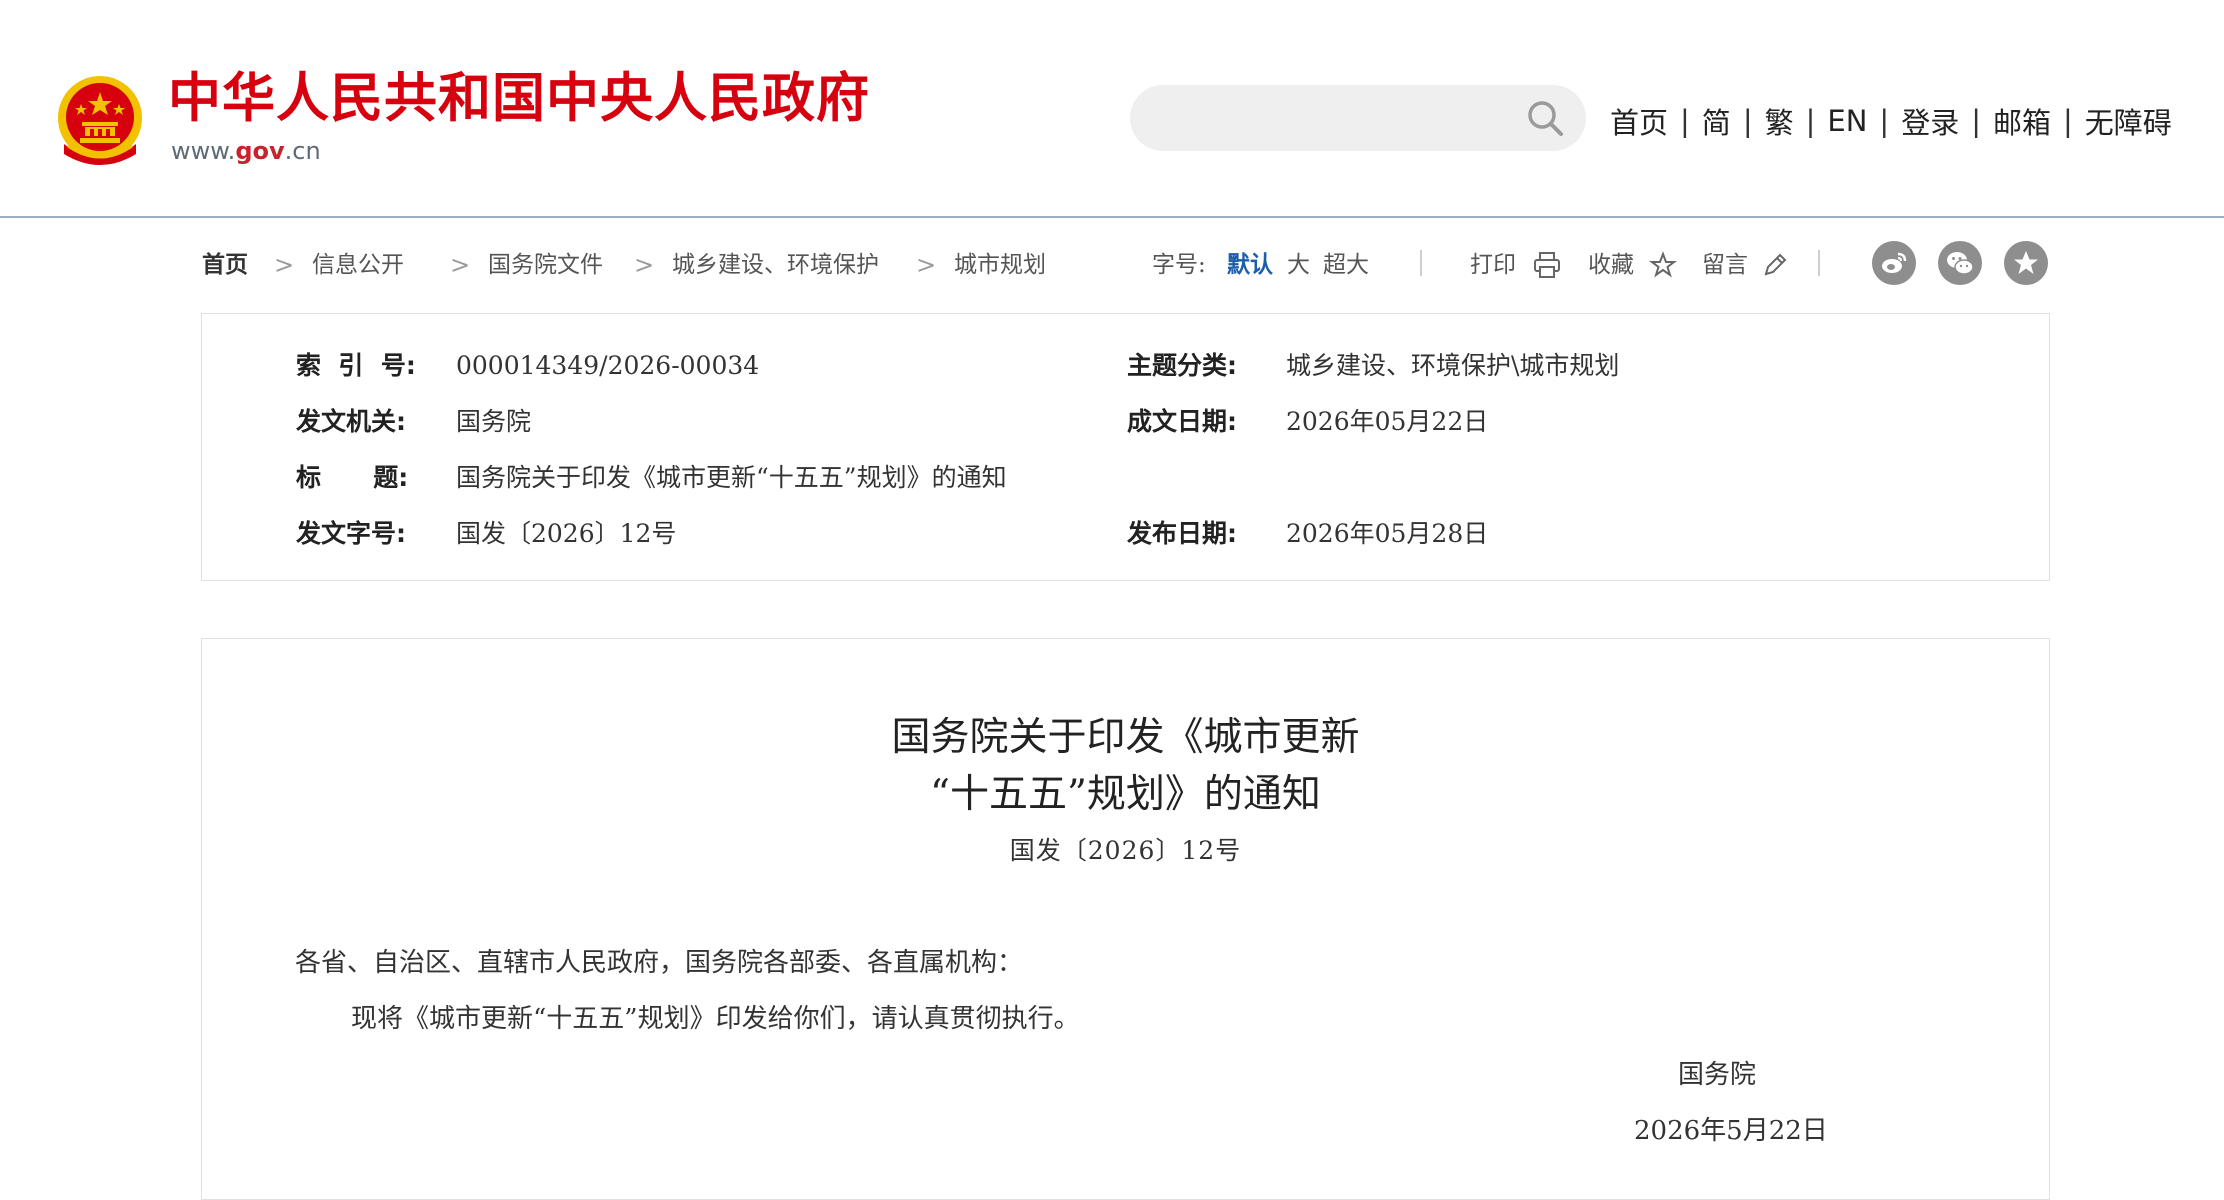 The width and height of the screenshot is (2224, 1200). Describe the element at coordinates (1547, 265) in the screenshot. I see `printer-icon` at that location.